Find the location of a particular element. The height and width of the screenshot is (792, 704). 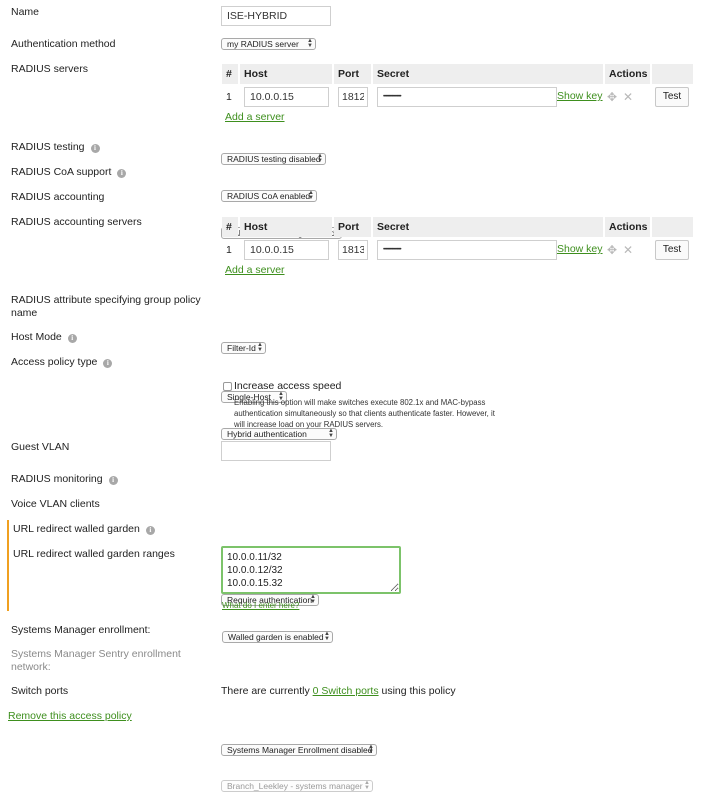

radius-testing-label: RADIUS testing i is located at coordinates (55, 147).